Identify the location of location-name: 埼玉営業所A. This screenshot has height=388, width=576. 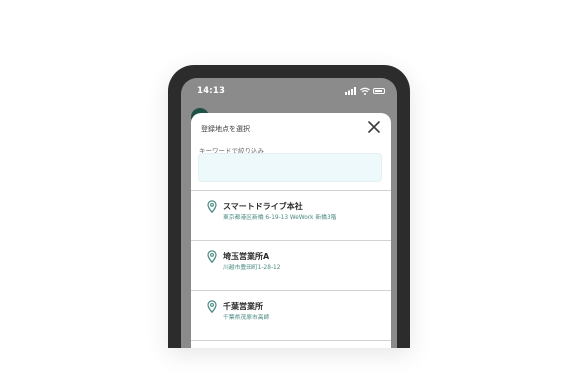
(246, 256).